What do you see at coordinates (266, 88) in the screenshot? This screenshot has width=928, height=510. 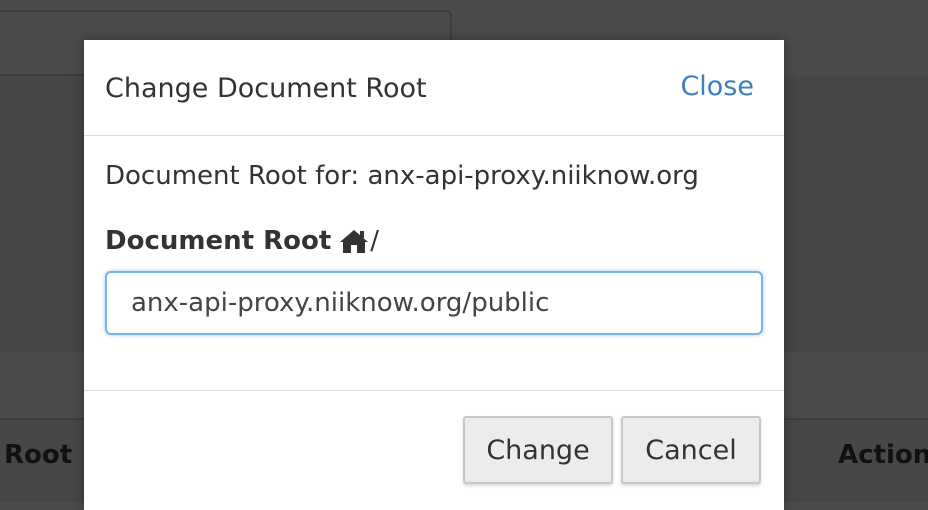 I see `dialog-title: Change Document Root` at bounding box center [266, 88].